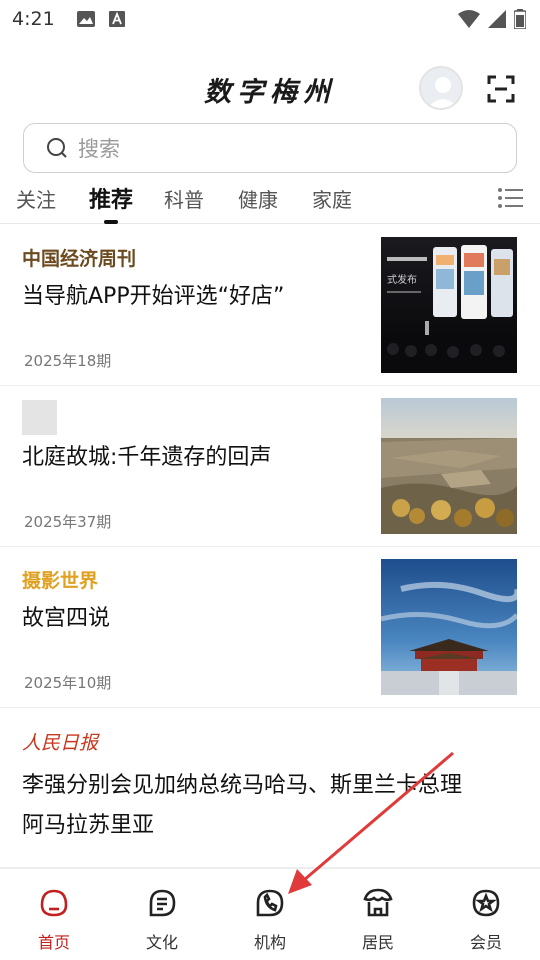  I want to click on nav-member: 会员, so click(486, 914).